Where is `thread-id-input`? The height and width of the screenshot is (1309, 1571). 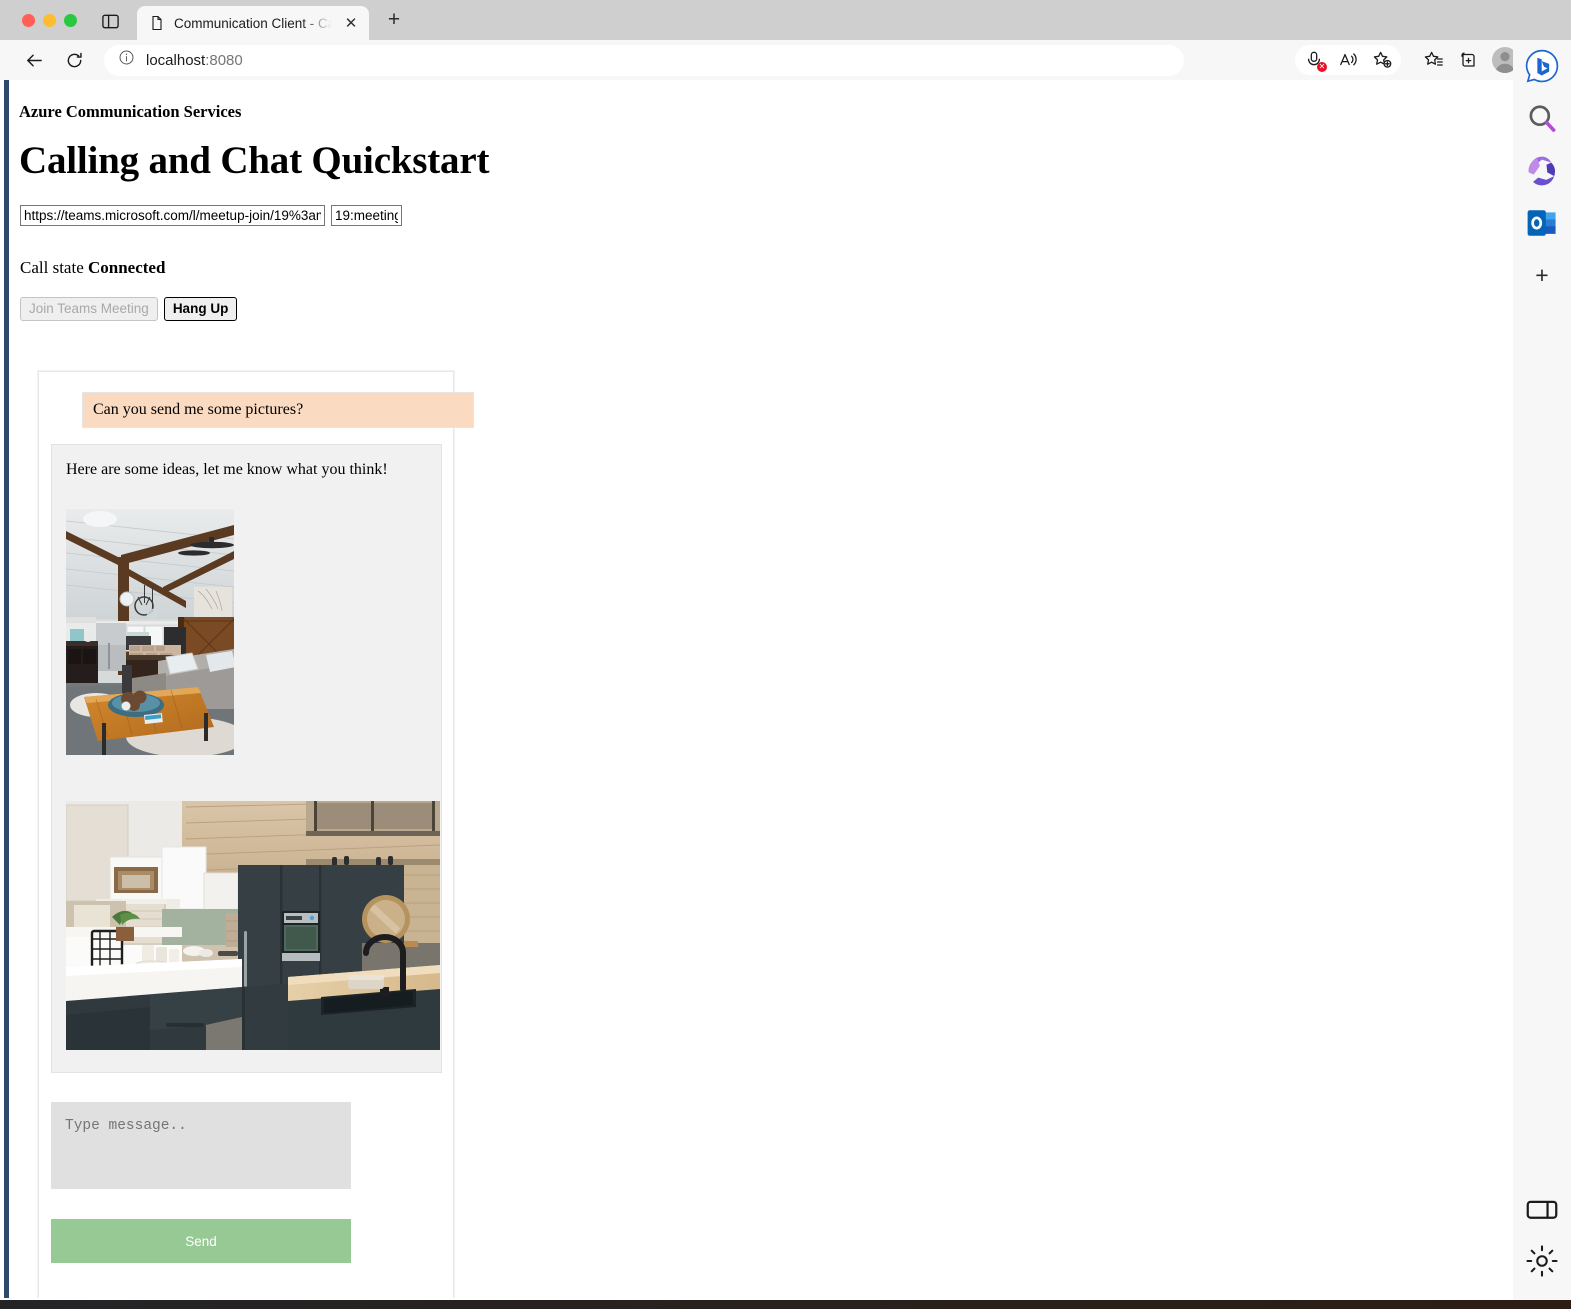
thread-id-input is located at coordinates (366, 215).